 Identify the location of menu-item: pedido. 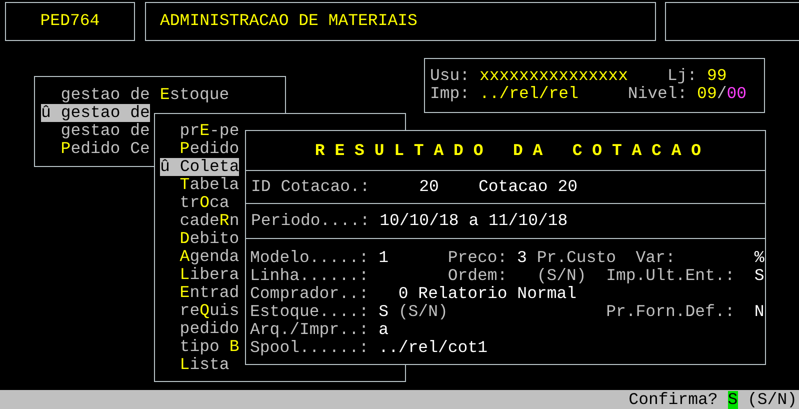
(200, 329).